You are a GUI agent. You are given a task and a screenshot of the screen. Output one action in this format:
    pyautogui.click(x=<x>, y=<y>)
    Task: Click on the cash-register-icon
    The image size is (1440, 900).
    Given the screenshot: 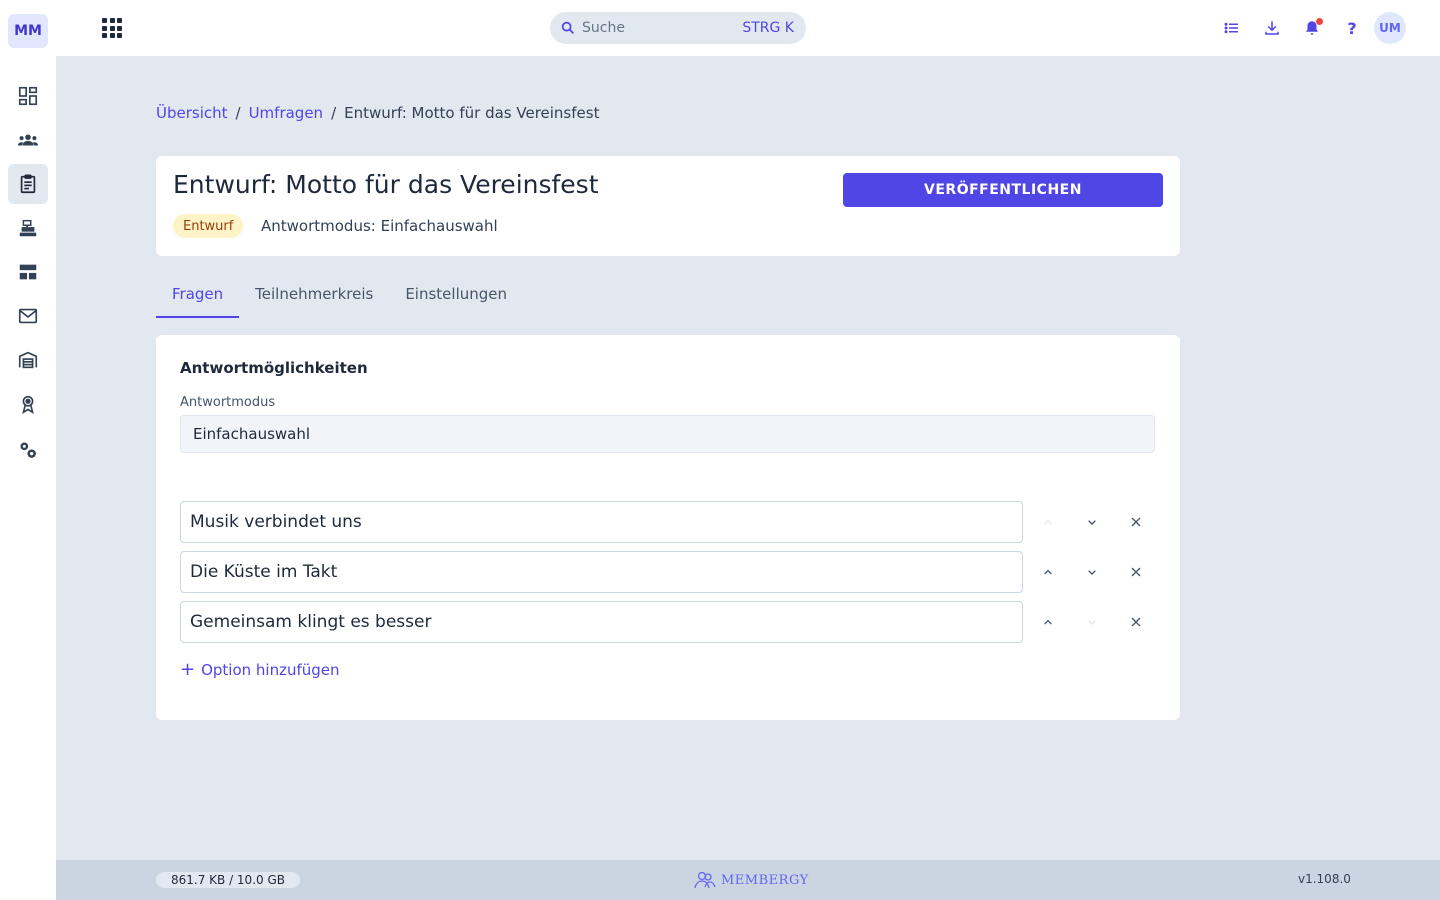 What is the action you would take?
    pyautogui.click(x=28, y=228)
    